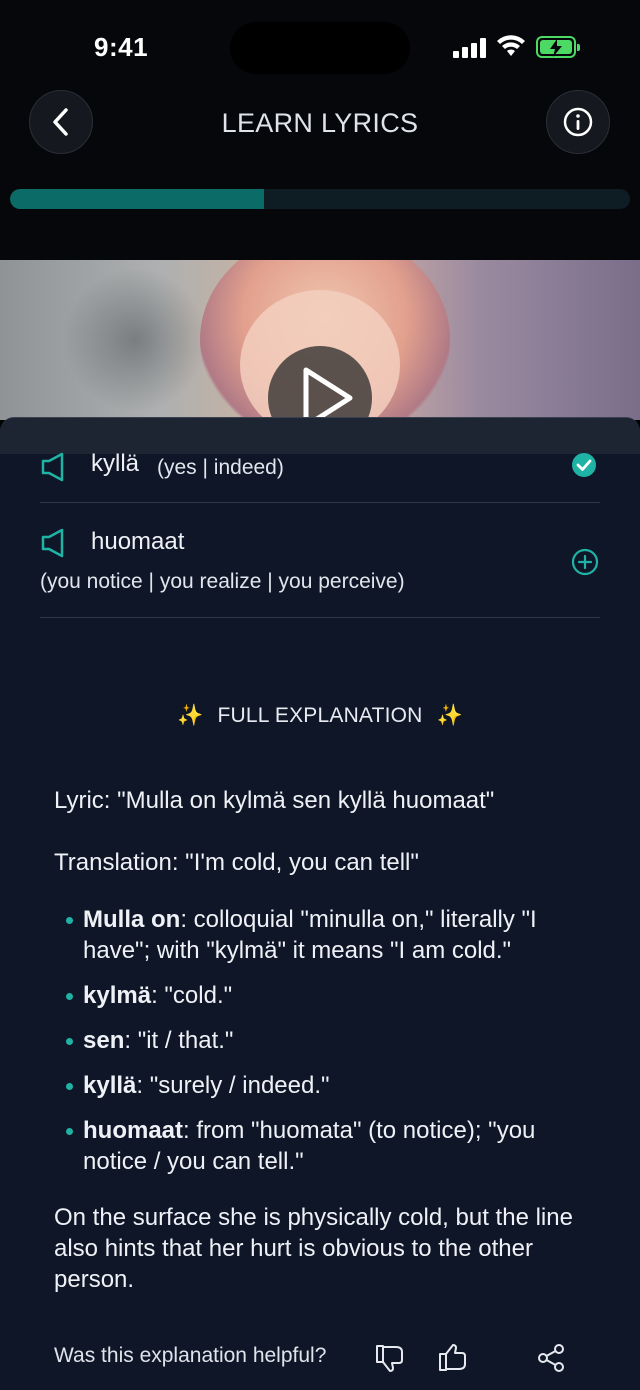  I want to click on page-title: LEARN LYRICS, so click(320, 123).